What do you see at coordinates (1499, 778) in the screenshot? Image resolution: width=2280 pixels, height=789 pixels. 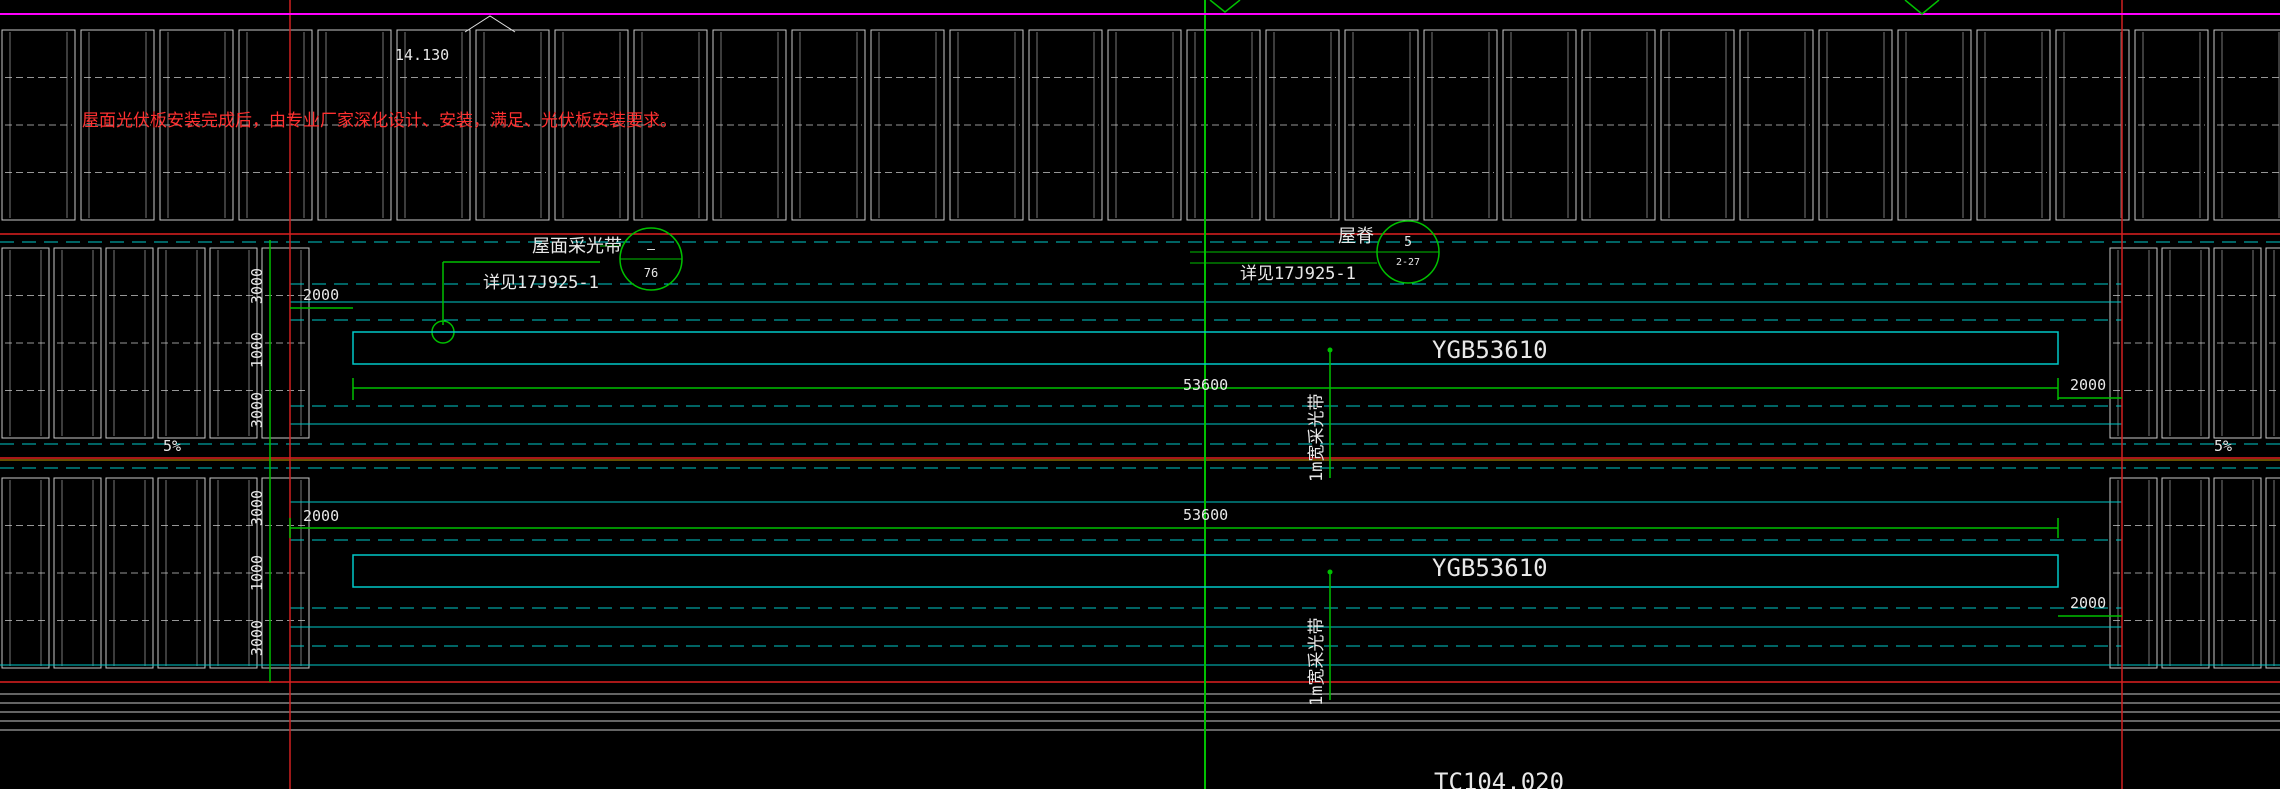 I see `bottom-label: TC104.020` at bounding box center [1499, 778].